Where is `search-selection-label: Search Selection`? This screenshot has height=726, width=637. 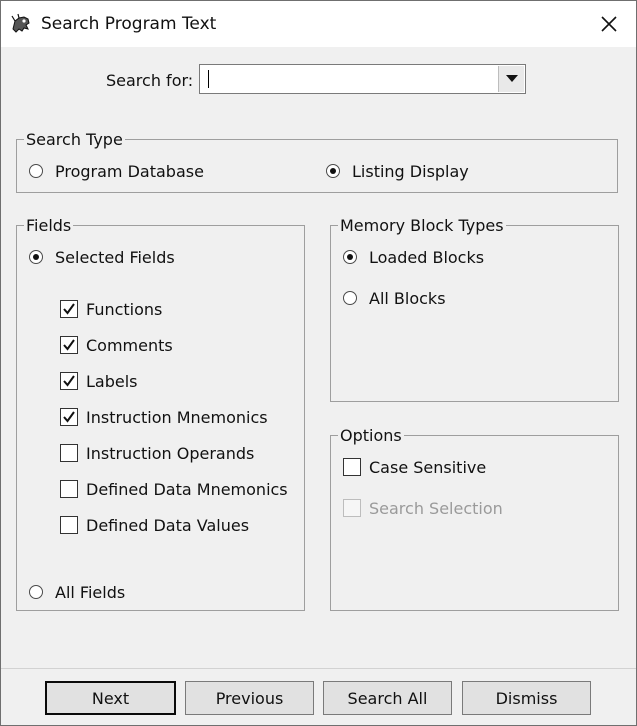
search-selection-label: Search Selection is located at coordinates (436, 508).